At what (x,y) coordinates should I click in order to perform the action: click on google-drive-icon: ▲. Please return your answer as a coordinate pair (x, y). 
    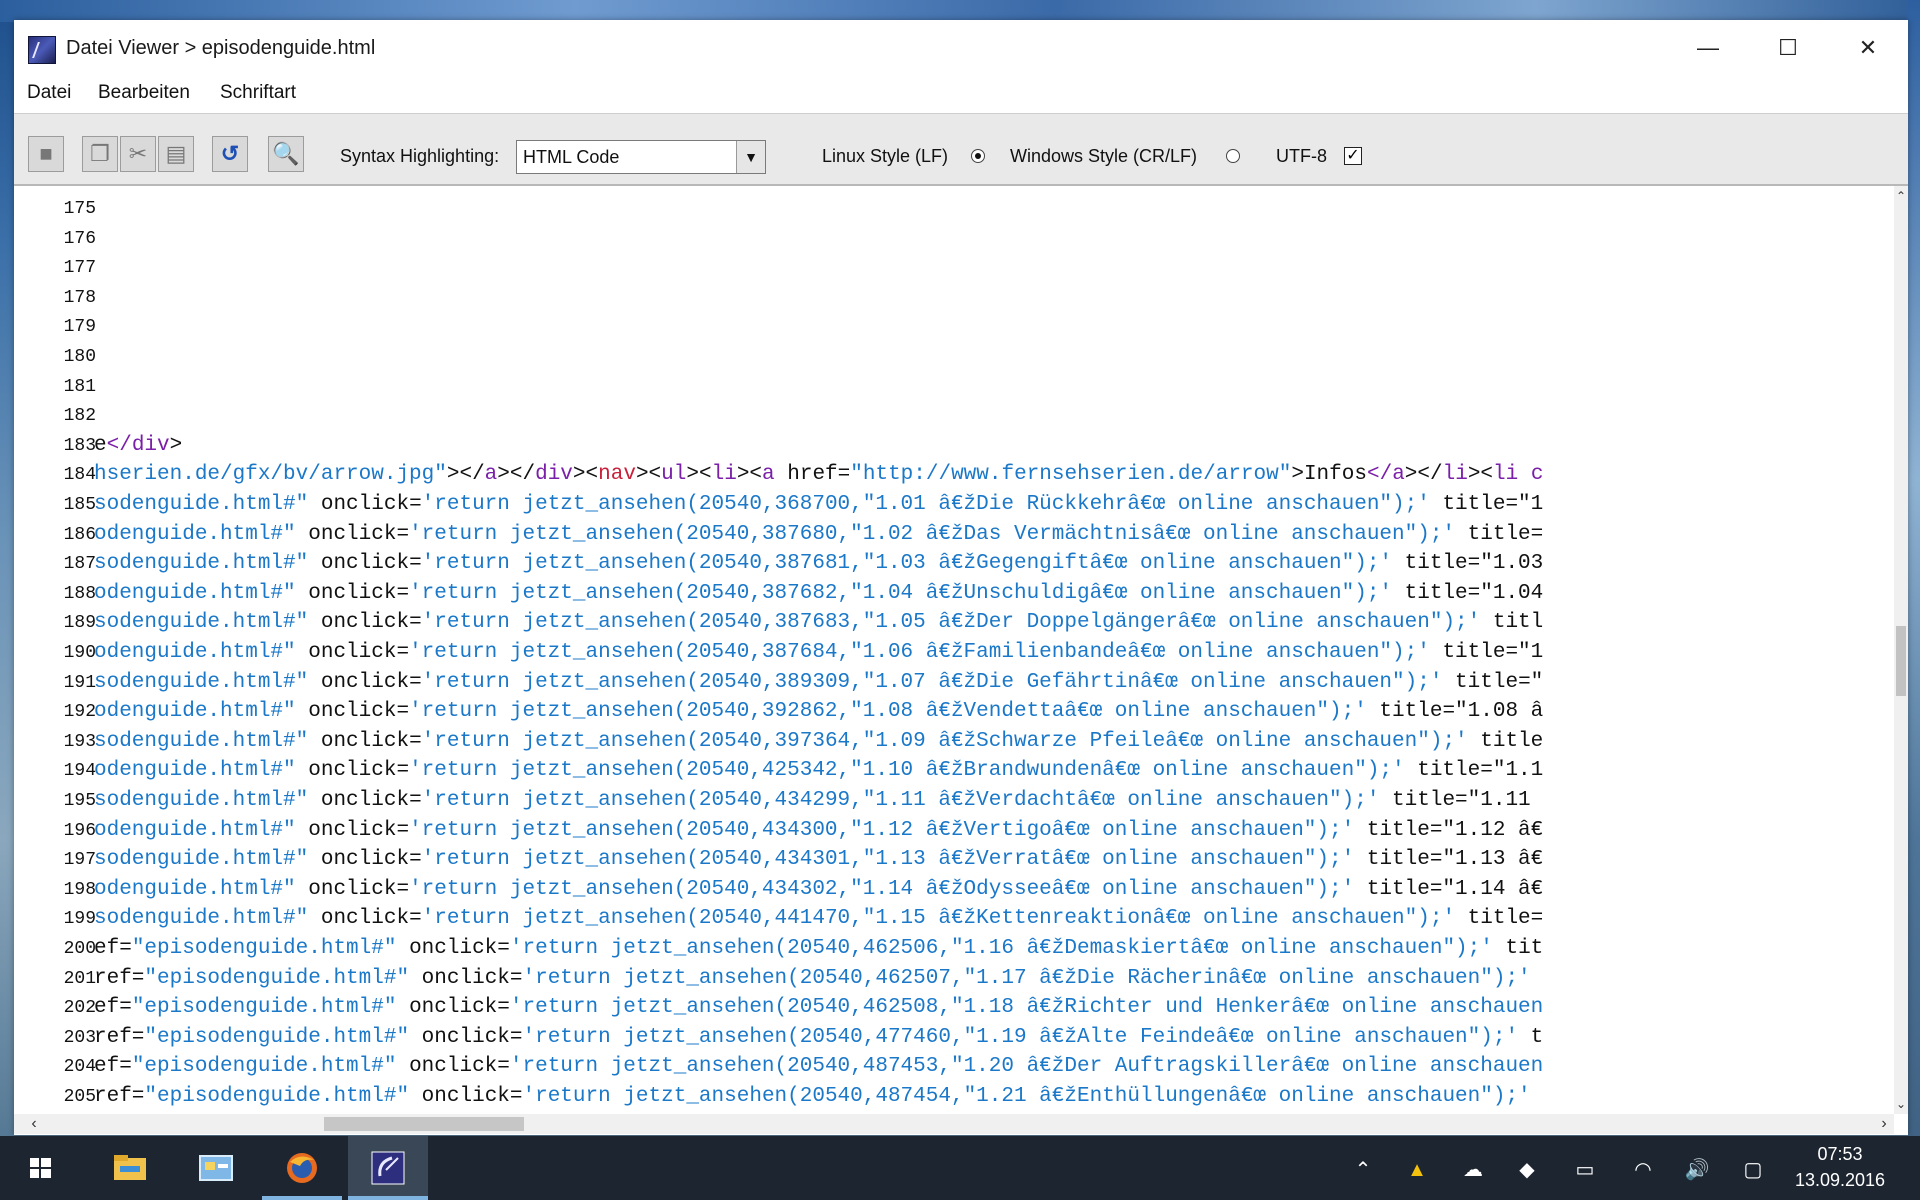
    Looking at the image, I should click on (1417, 1170).